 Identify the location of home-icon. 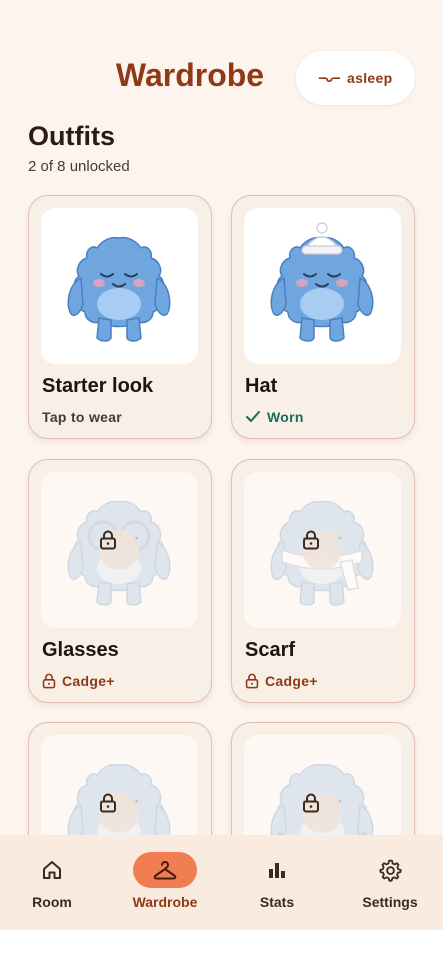
(52, 870).